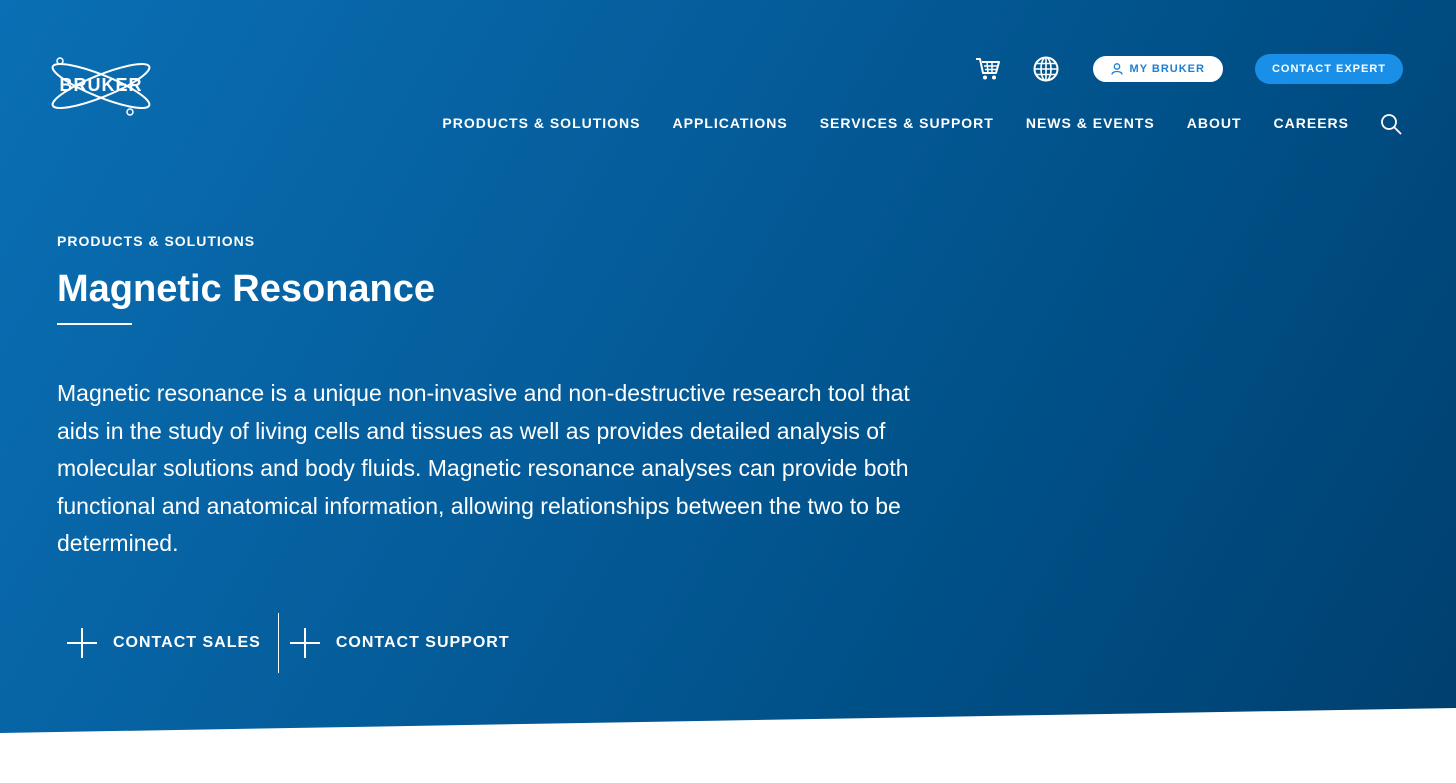  I want to click on search-icon, so click(1391, 124).